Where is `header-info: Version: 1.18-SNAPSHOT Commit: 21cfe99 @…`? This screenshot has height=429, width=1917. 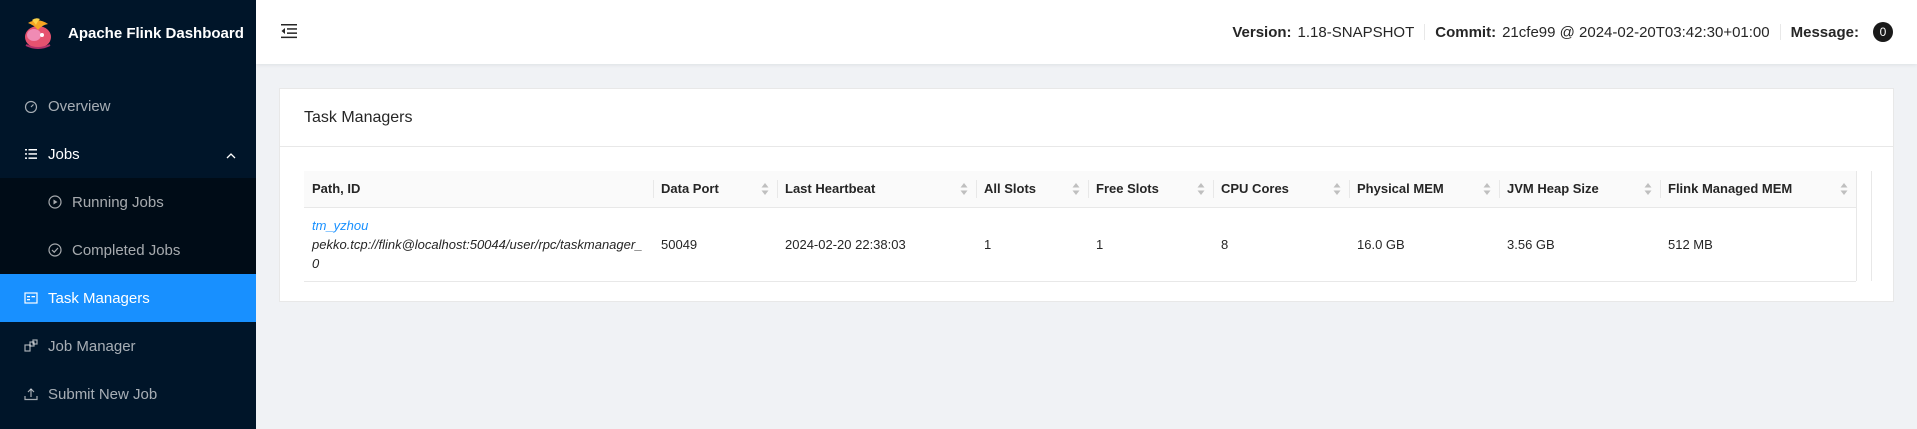 header-info: Version: 1.18-SNAPSHOT Commit: 21cfe99 @… is located at coordinates (1569, 32).